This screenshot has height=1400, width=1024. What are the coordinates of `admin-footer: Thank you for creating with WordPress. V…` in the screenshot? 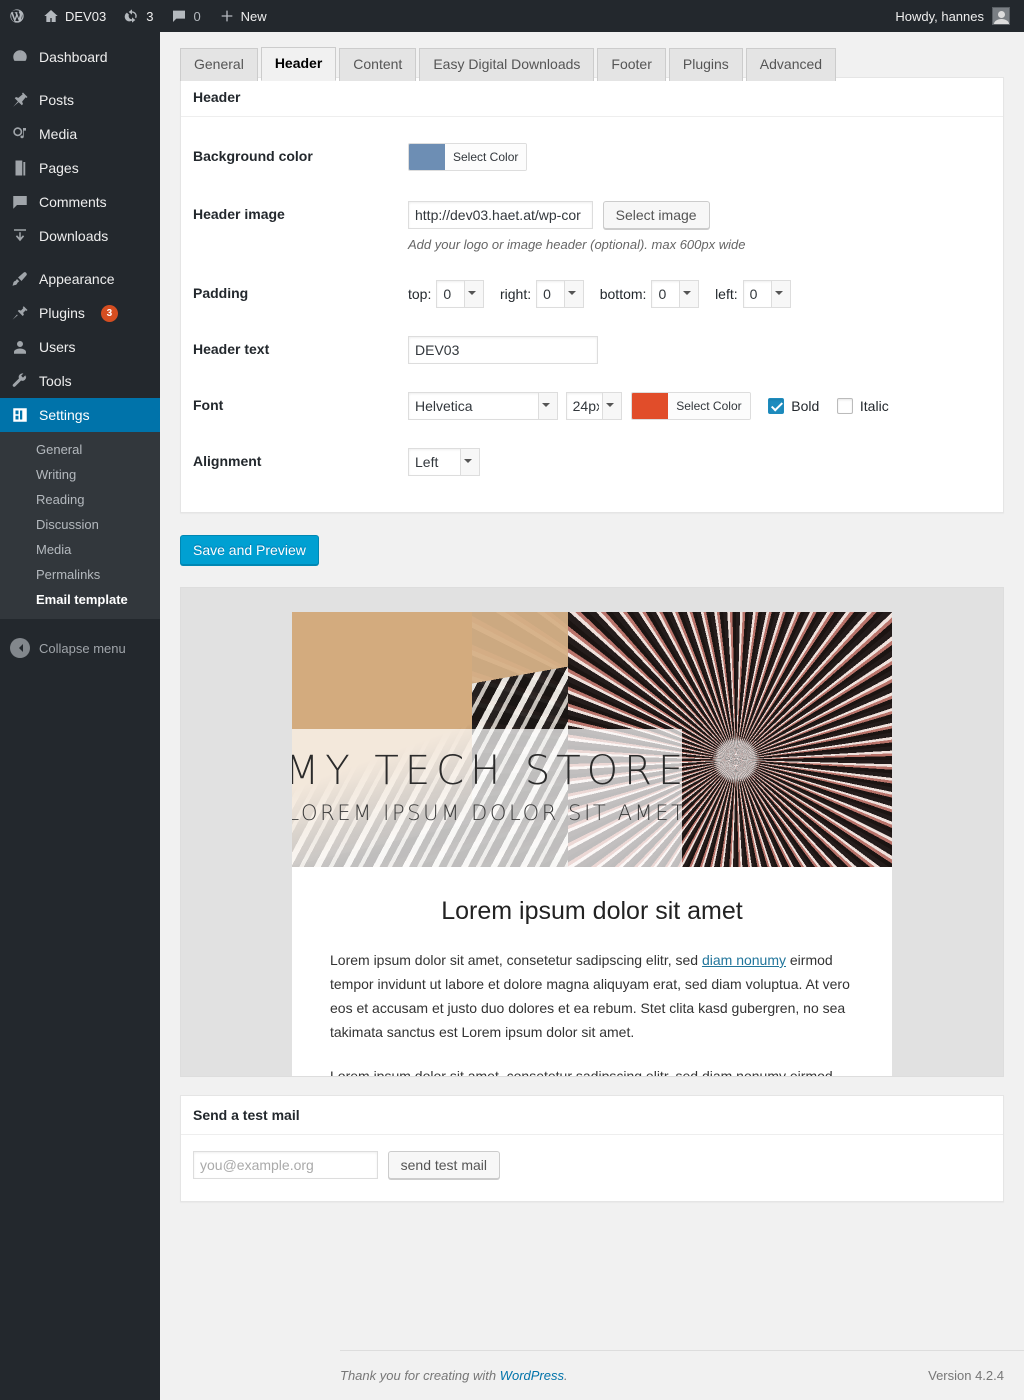 It's located at (682, 1375).